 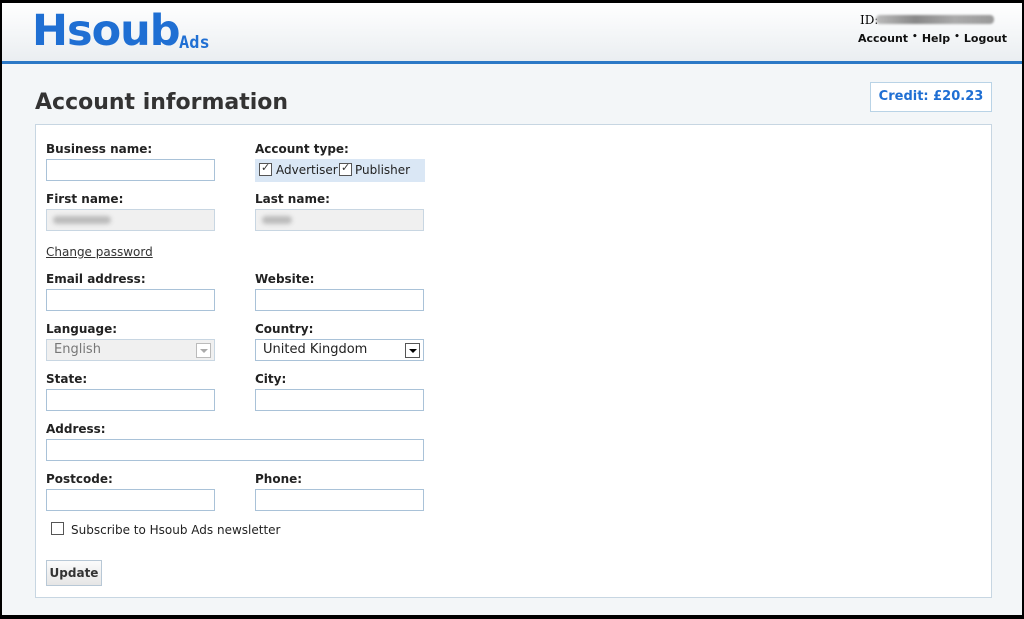 I want to click on city-label: City:, so click(x=271, y=379).